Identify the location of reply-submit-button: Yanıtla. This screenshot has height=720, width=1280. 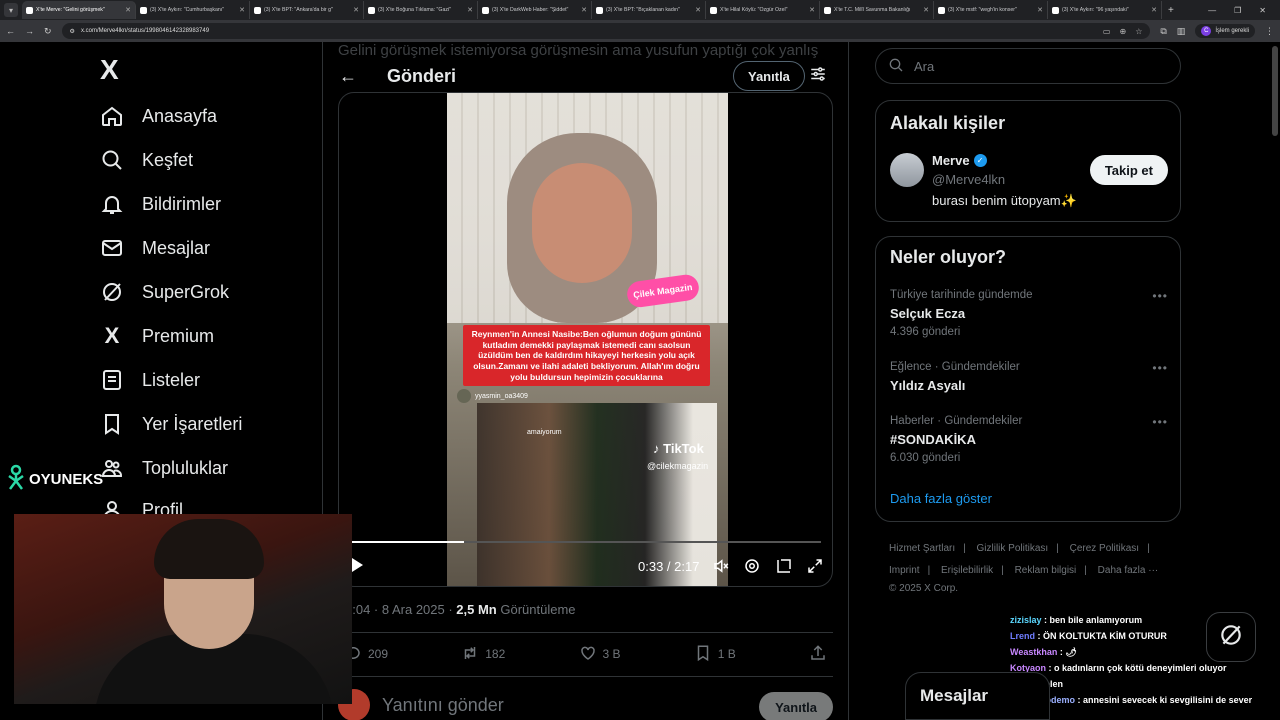
(796, 706).